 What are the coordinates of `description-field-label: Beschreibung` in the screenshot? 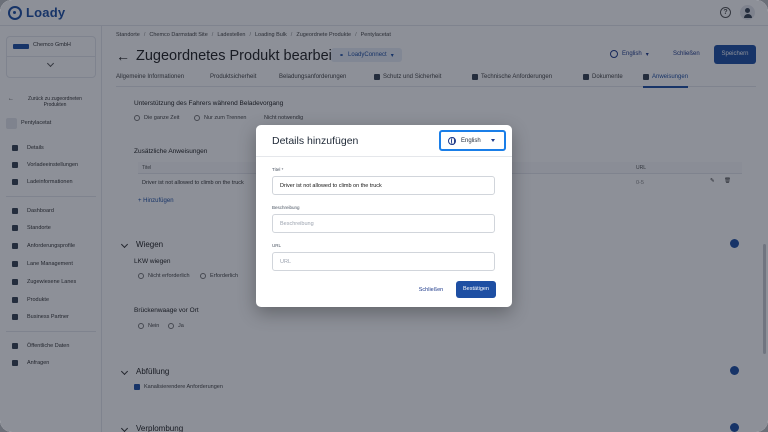 It's located at (286, 207).